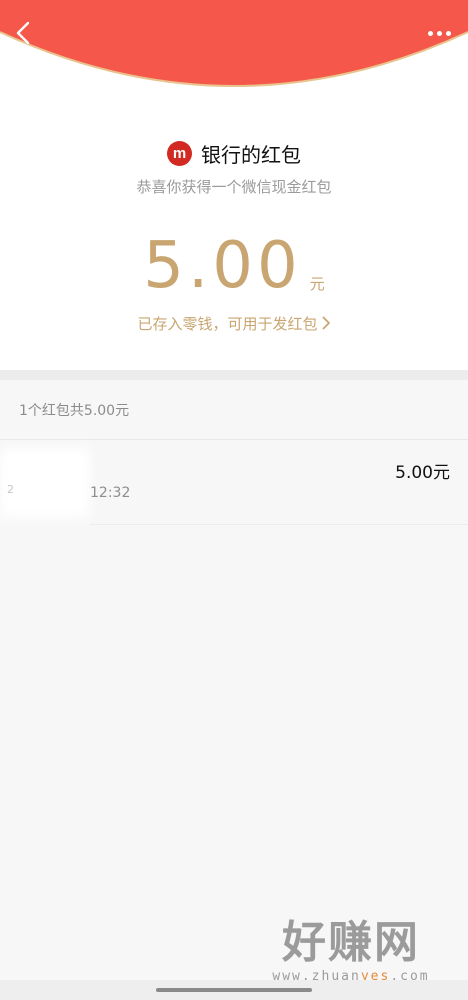  I want to click on chevron-left-icon, so click(23, 33).